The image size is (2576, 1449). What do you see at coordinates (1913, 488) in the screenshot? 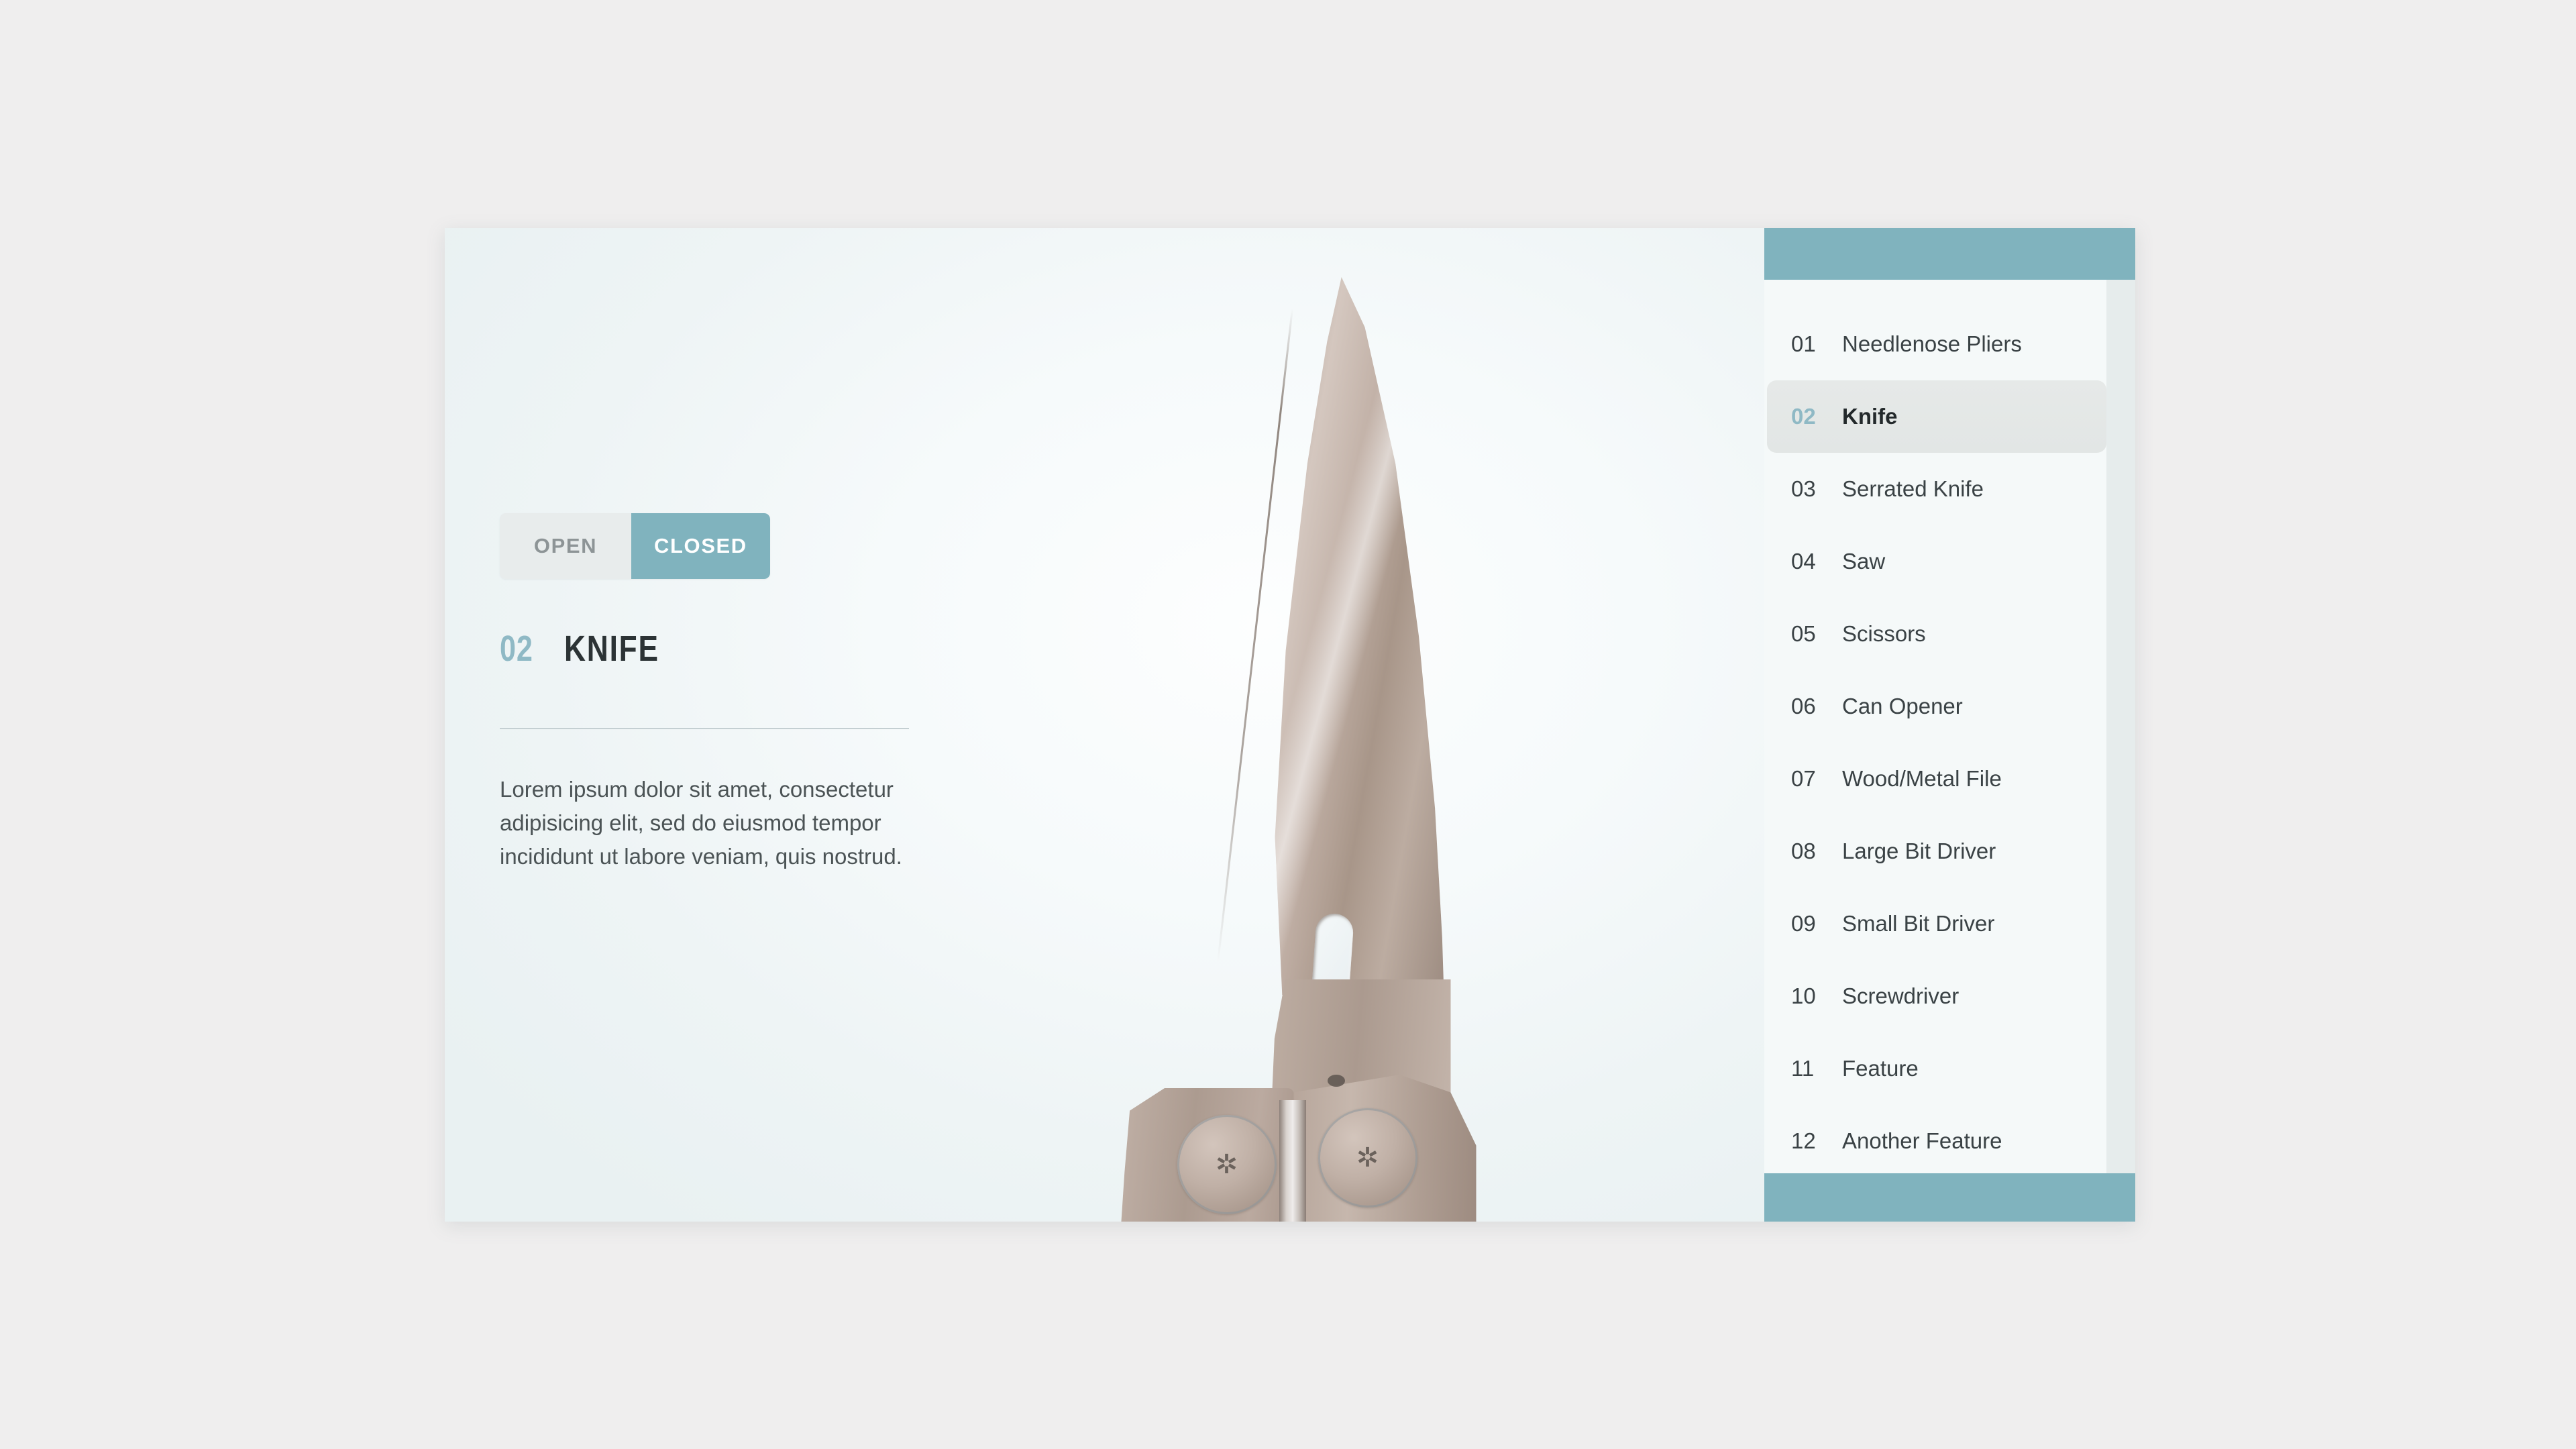
I see `feature-item-label: Serrated Knife` at bounding box center [1913, 488].